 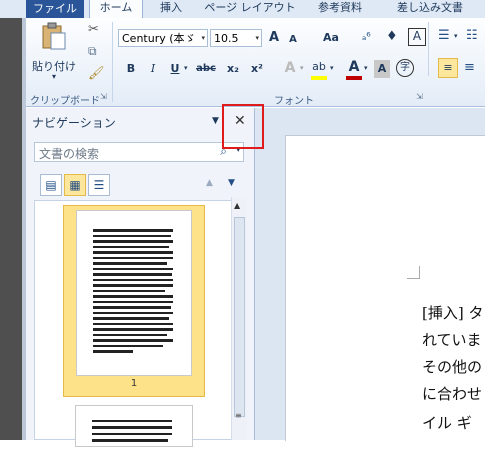 What do you see at coordinates (153, 69) in the screenshot?
I see `italic-button: I` at bounding box center [153, 69].